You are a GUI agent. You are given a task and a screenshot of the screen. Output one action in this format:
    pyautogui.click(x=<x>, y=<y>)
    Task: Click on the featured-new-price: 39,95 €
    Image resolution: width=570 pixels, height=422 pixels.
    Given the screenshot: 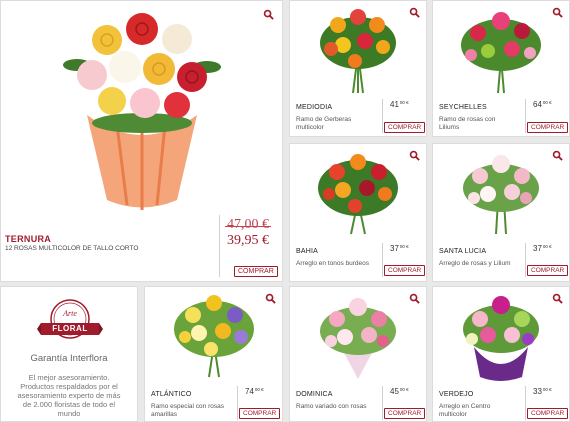 What is the action you would take?
    pyautogui.click(x=248, y=240)
    